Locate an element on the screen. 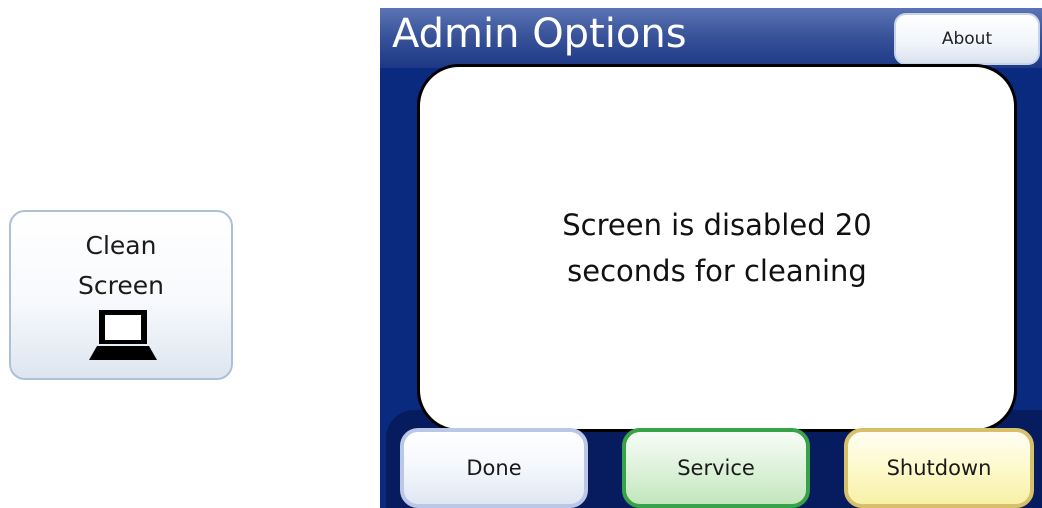 This screenshot has width=1042, height=508. page-title: Admin Options is located at coordinates (539, 34).